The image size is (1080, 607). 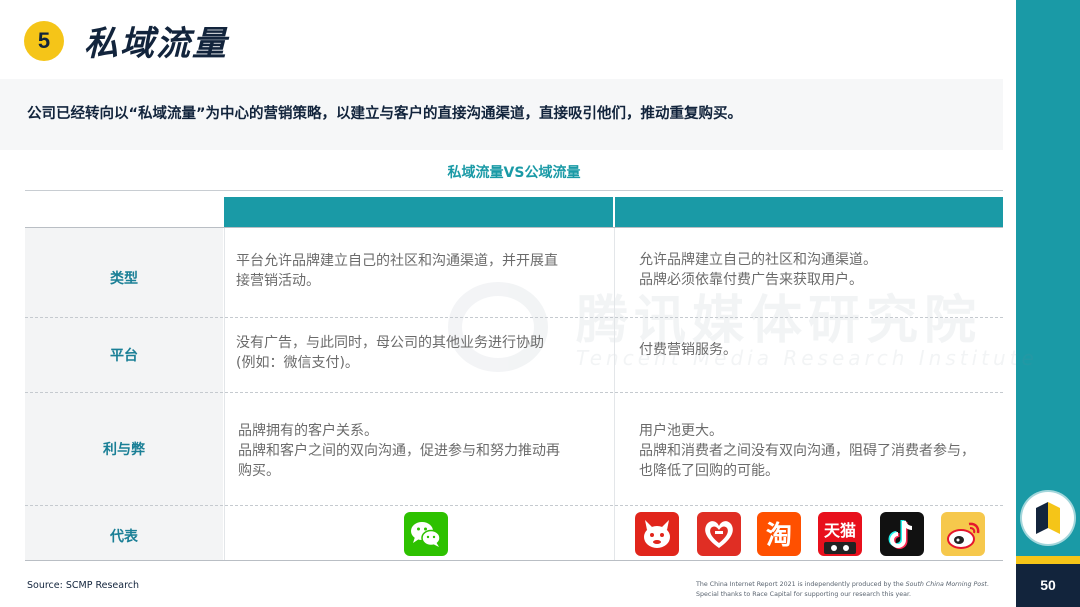 I want to click on cell-private-type: 平台允许品牌建立自己的社区和沟通渠道，并开展直 接营销活动。, so click(x=397, y=271).